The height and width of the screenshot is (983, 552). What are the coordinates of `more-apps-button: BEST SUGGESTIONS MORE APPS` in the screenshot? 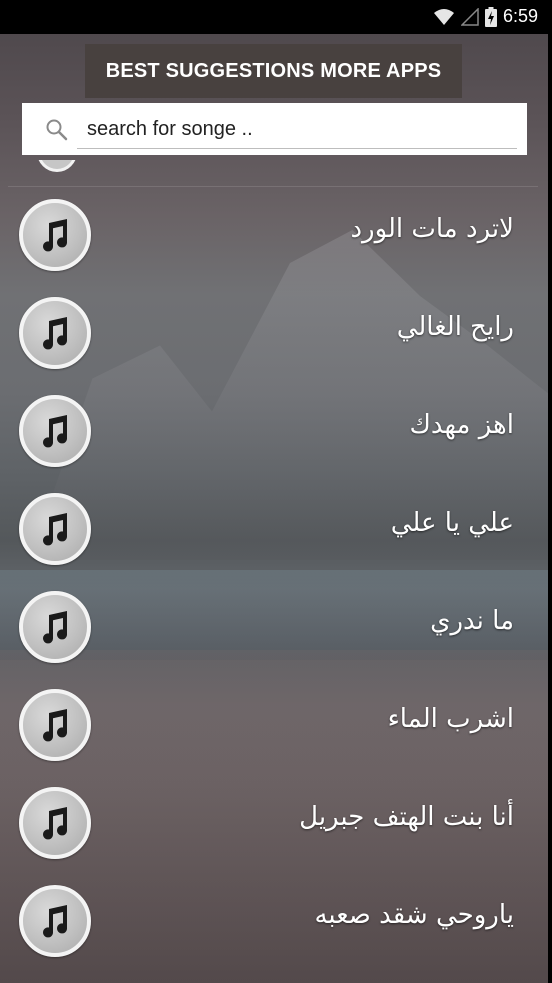 It's located at (273, 71).